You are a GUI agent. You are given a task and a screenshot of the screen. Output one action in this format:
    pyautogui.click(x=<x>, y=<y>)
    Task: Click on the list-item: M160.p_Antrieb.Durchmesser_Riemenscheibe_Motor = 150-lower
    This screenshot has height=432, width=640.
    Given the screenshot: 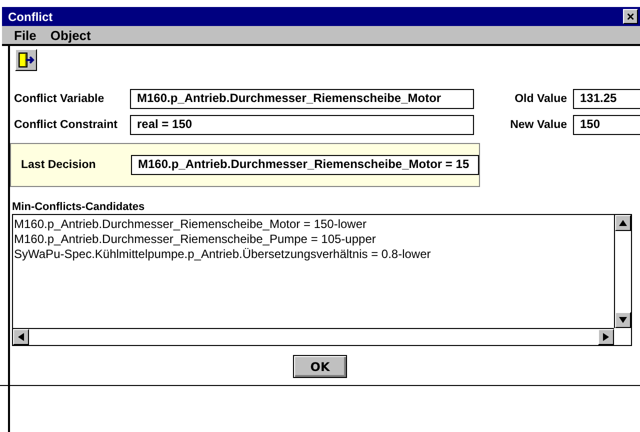 What is the action you would take?
    pyautogui.click(x=190, y=224)
    